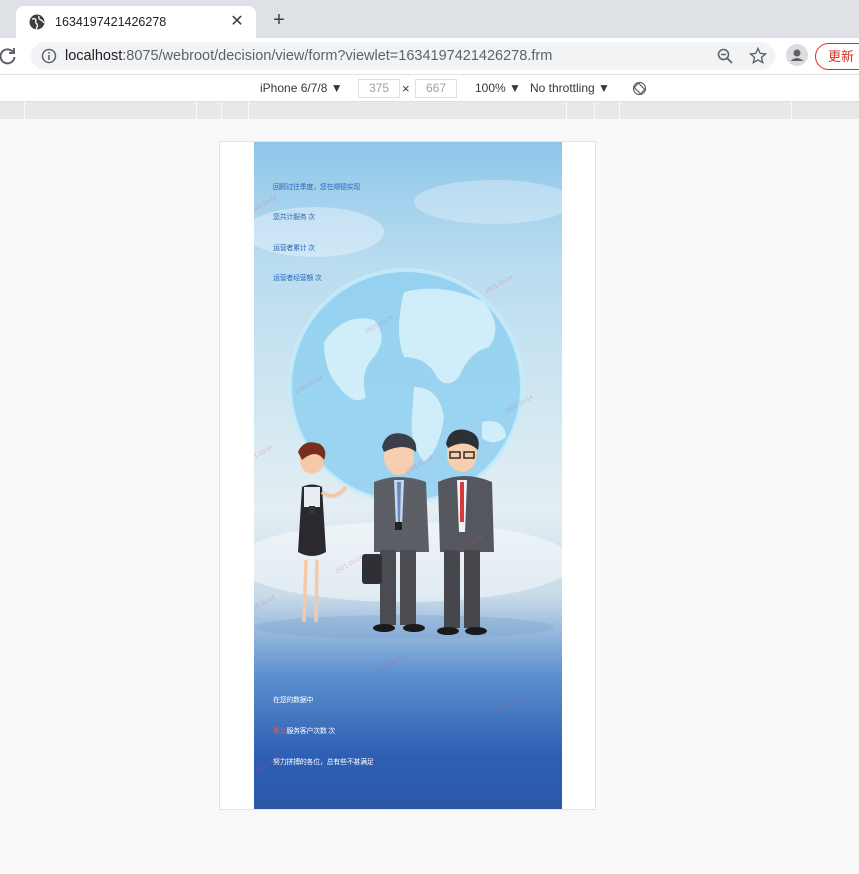 The height and width of the screenshot is (874, 859). Describe the element at coordinates (94, 56) in the screenshot. I see `url-host: localhost` at that location.